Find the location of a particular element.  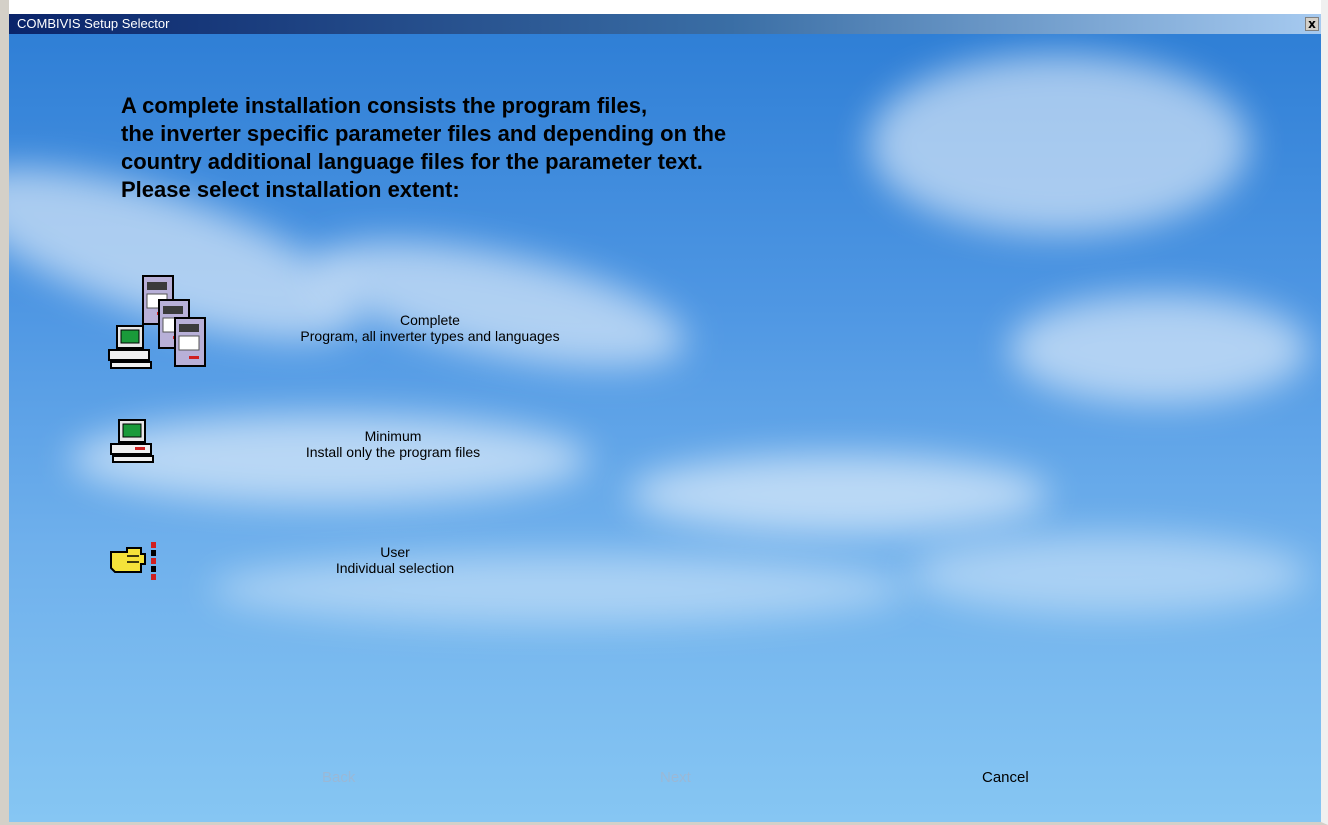

option-minimum: Minimum Install only the program files is located at coordinates (315, 461).